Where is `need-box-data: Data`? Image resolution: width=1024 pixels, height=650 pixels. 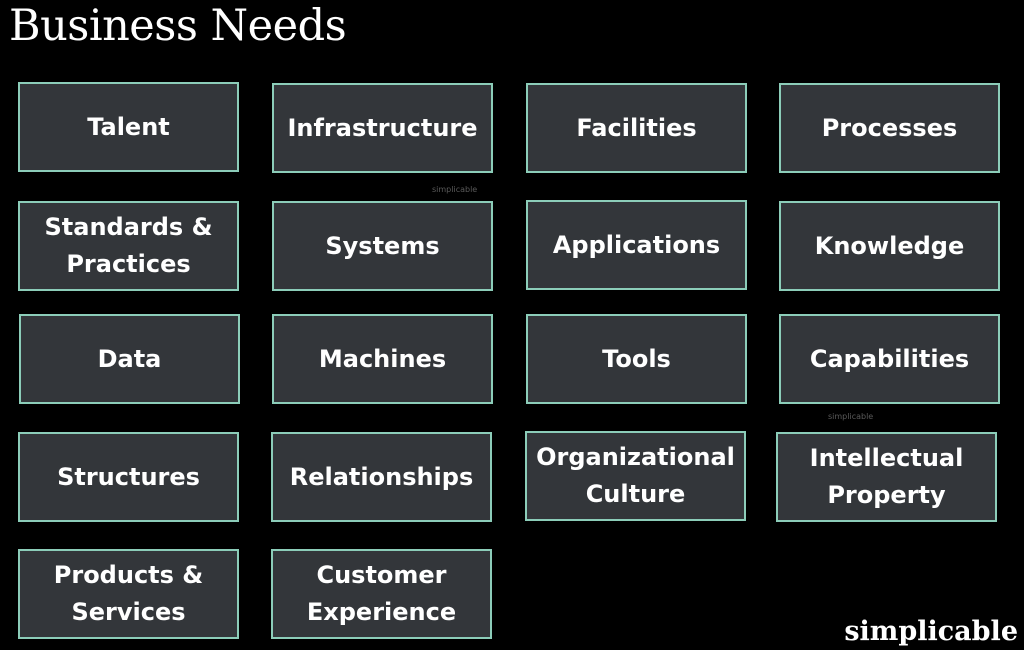 need-box-data: Data is located at coordinates (129, 359).